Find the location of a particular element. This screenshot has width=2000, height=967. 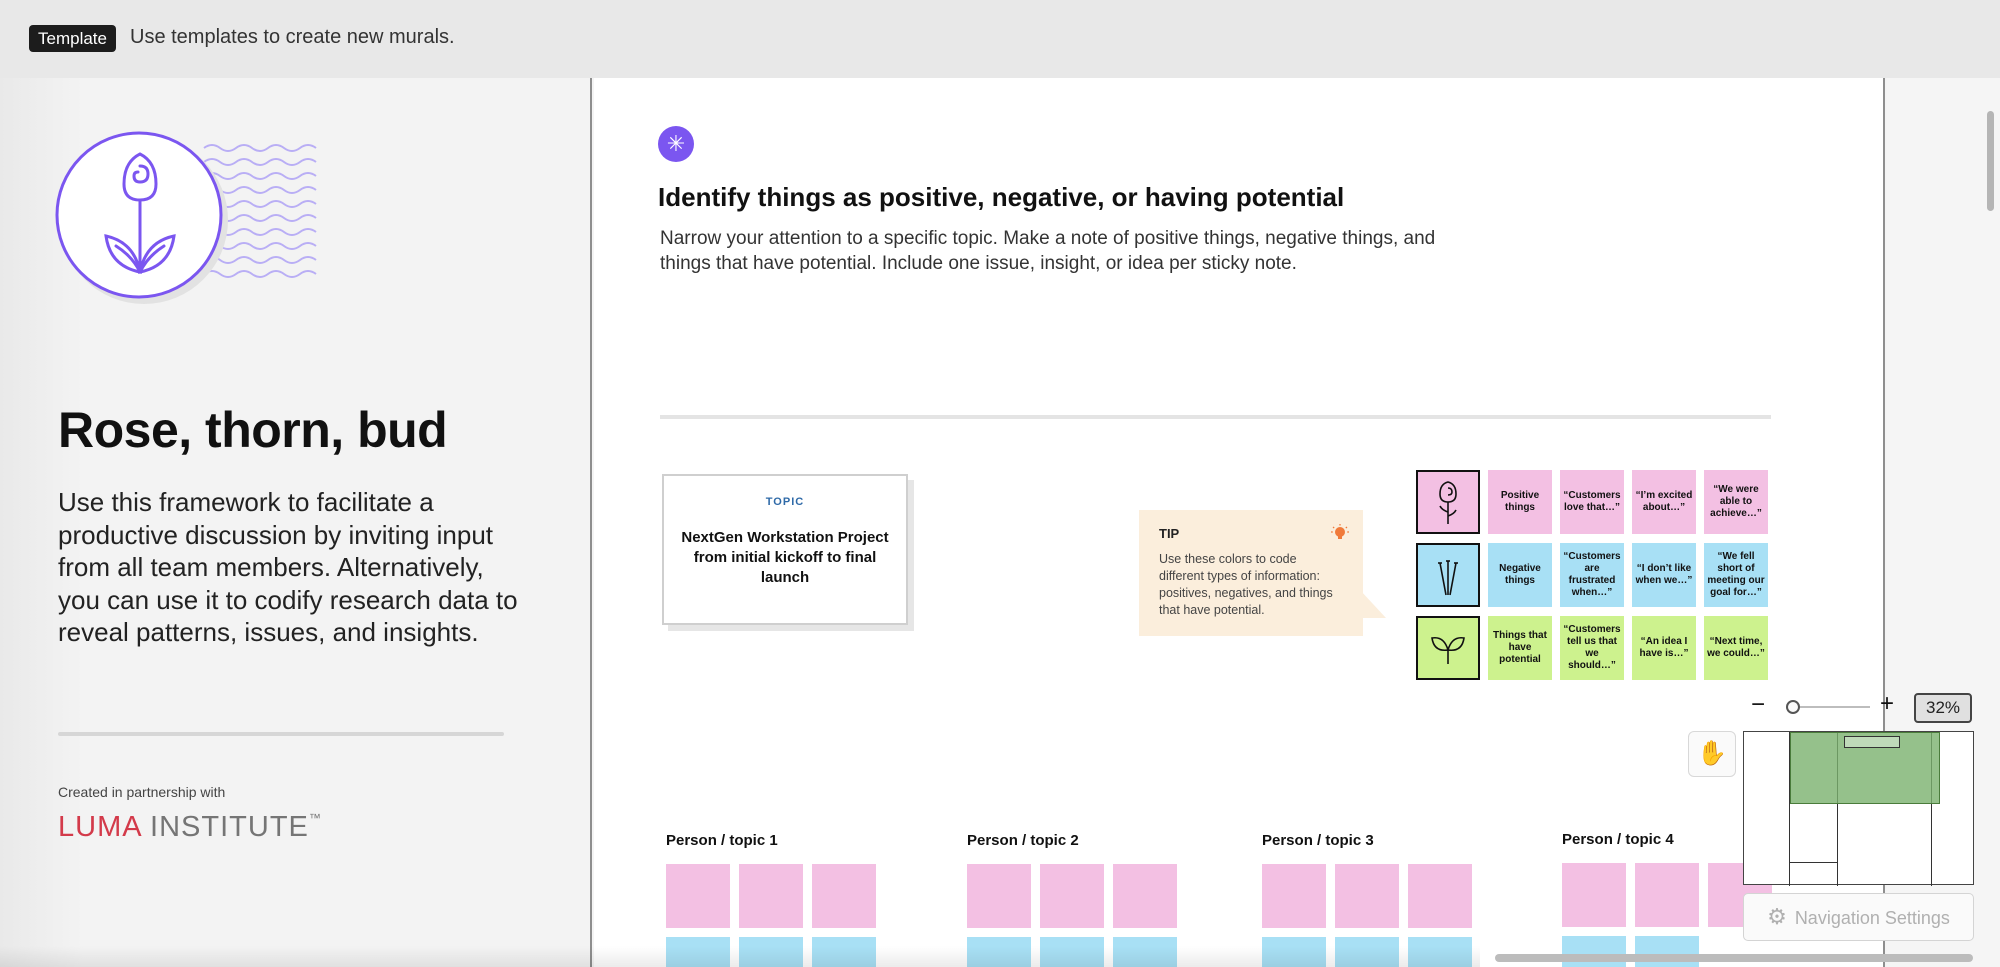

vertical-scrollbar is located at coordinates (1990, 161).